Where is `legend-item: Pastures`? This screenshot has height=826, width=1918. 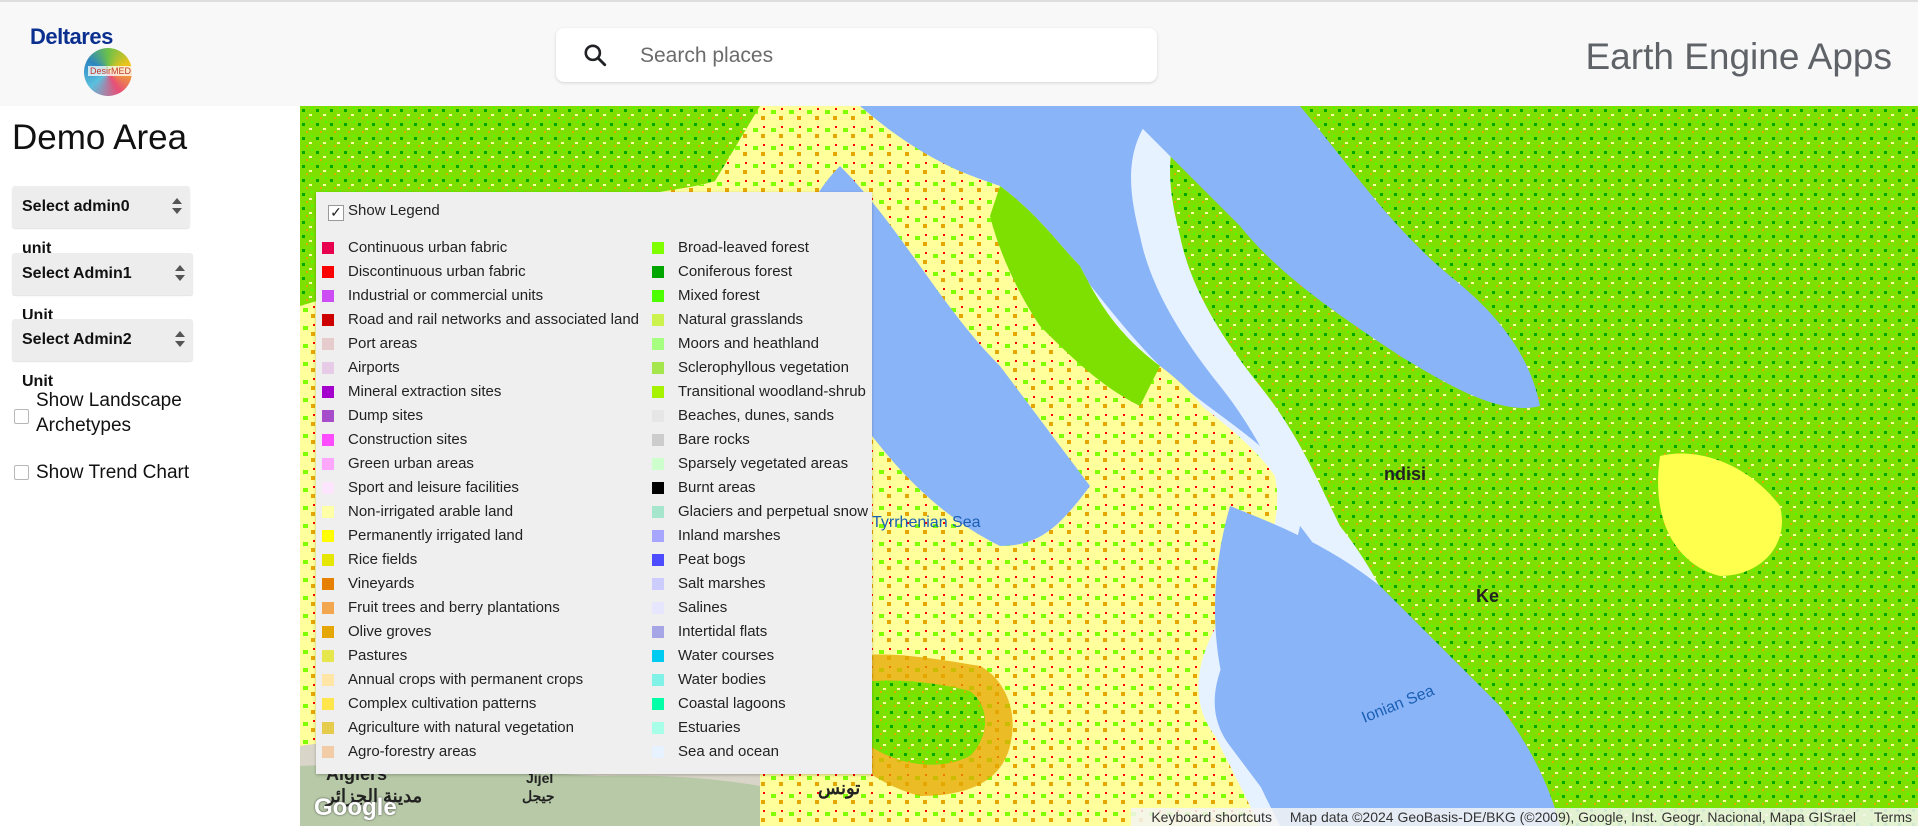
legend-item: Pastures is located at coordinates (480, 660).